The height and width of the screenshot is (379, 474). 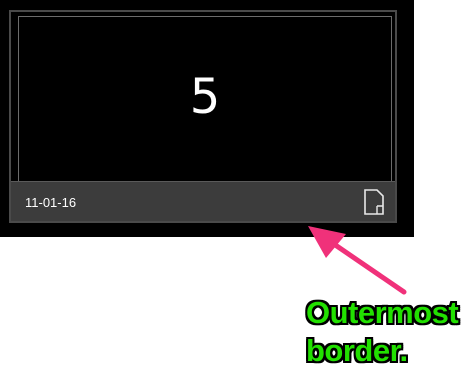 What do you see at coordinates (390, 332) in the screenshot?
I see `annotation-label: Outermost border.` at bounding box center [390, 332].